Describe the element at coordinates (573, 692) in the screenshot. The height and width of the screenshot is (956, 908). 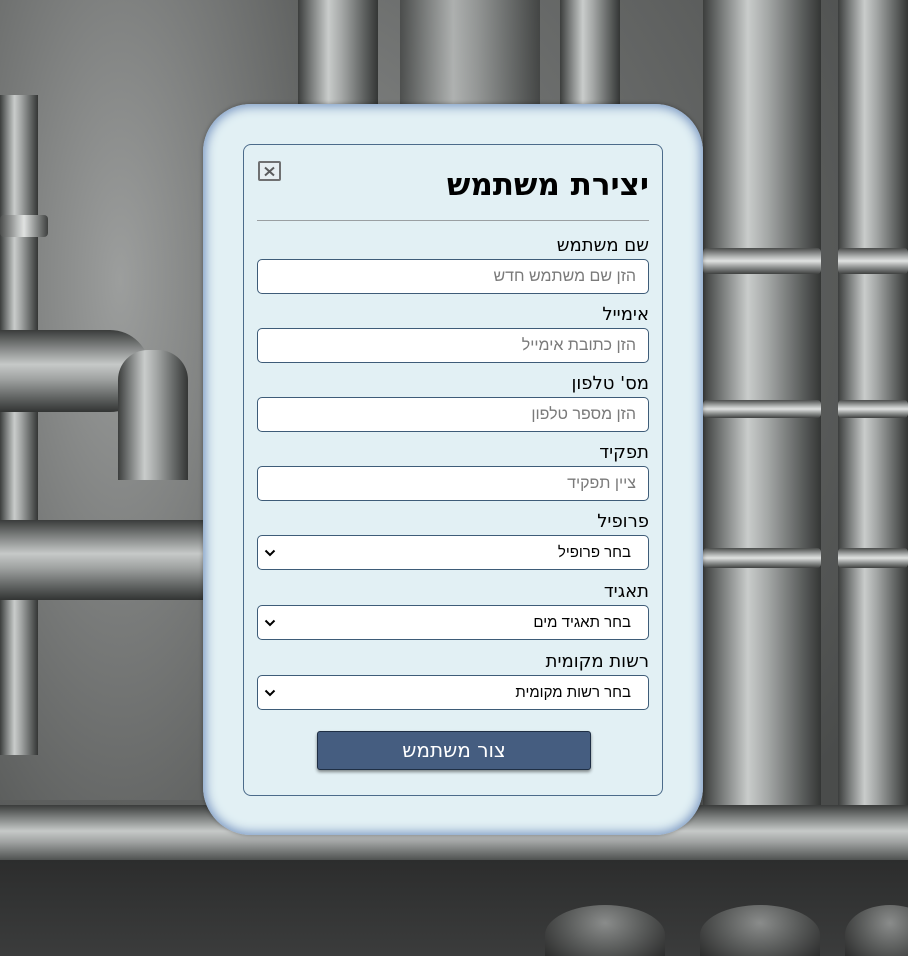
I see `authority-selected-value: בחר רשות מקומית` at that location.